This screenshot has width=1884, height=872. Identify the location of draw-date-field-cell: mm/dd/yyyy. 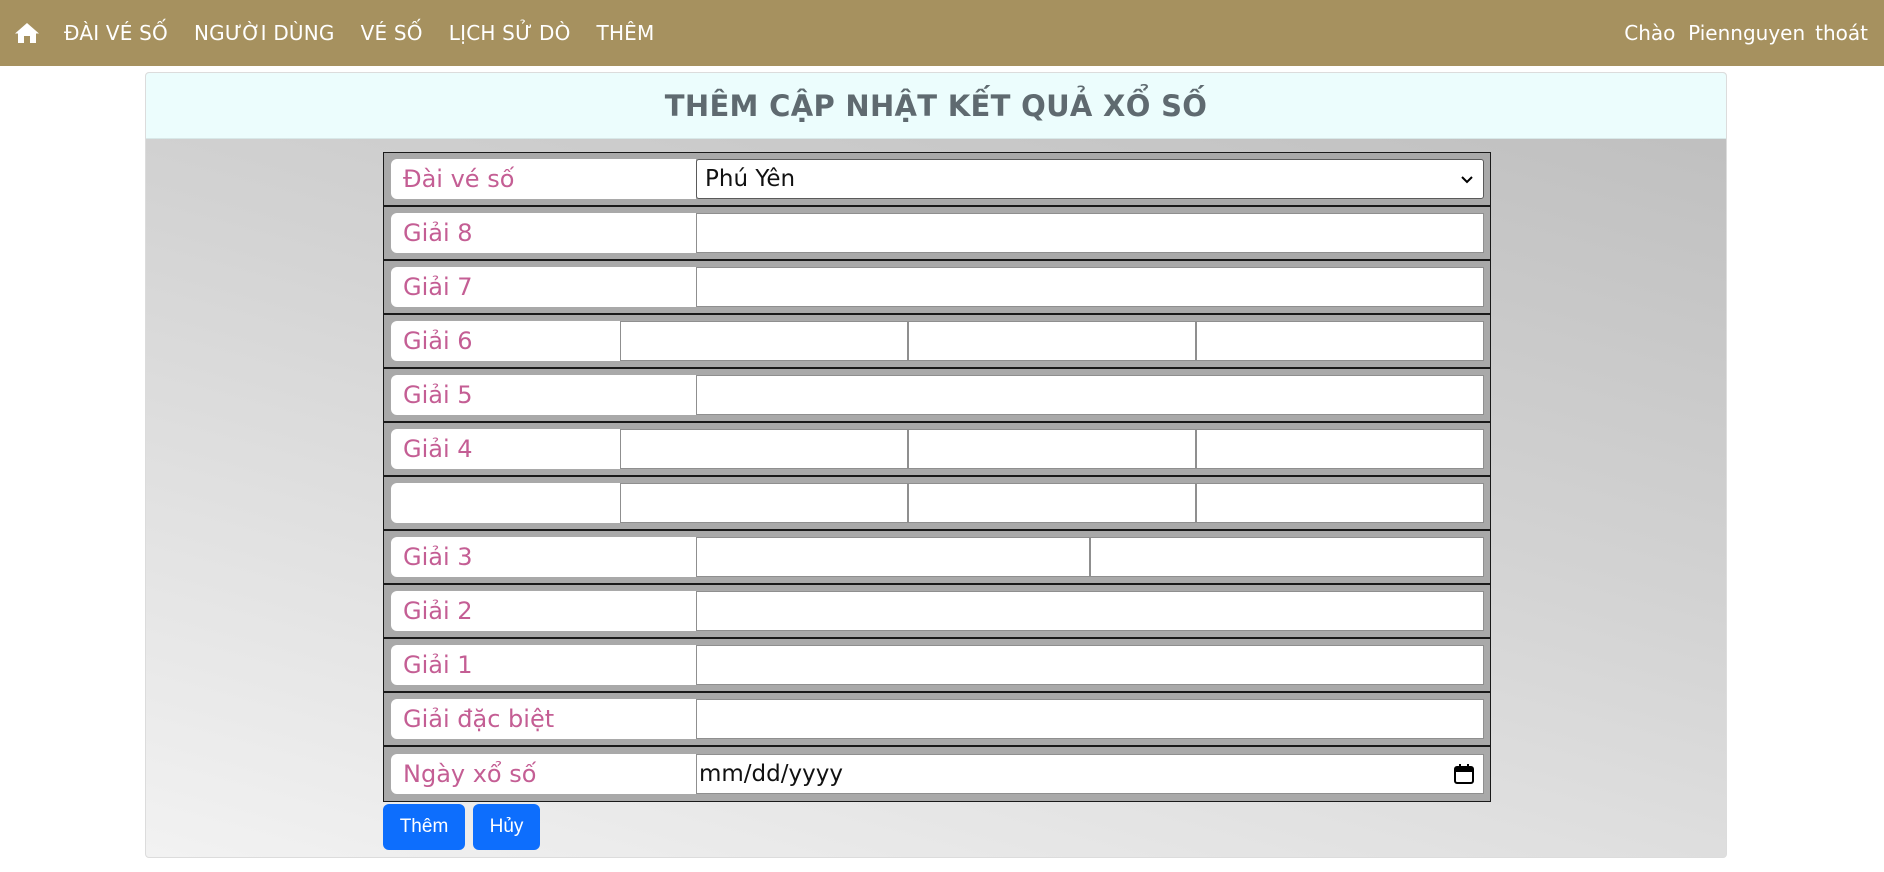
(1090, 774).